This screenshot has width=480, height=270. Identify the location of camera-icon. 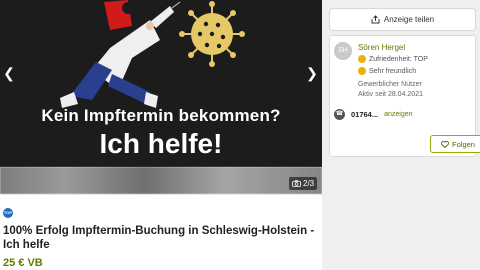
(296, 183).